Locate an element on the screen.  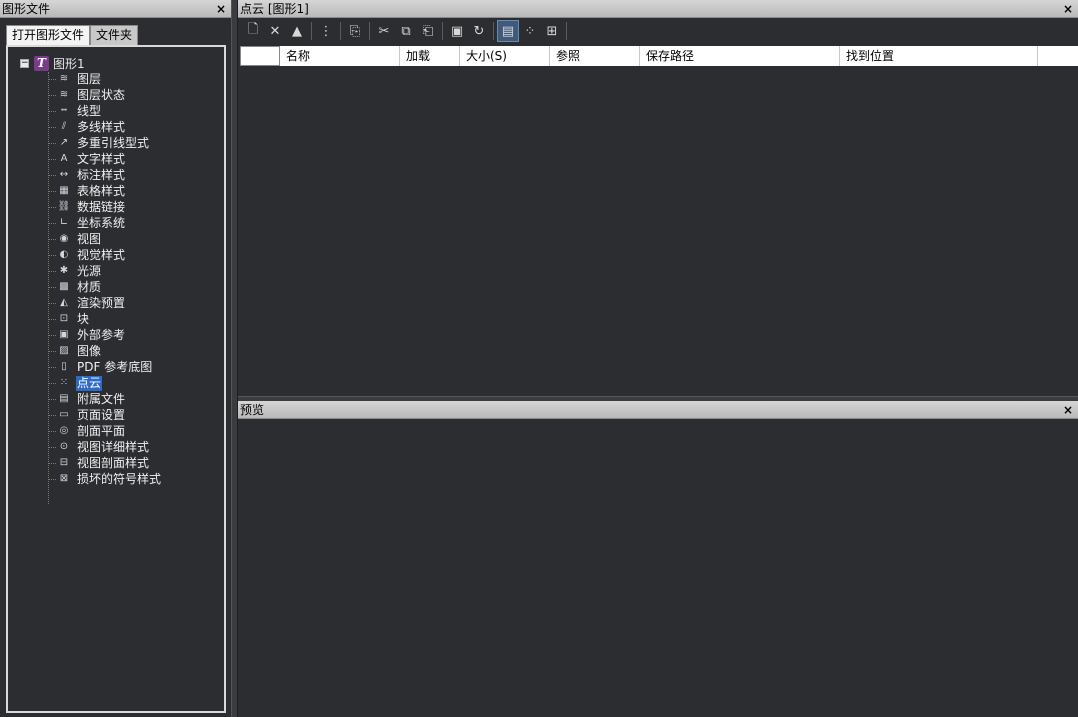
multiline-style-icon: ⫽ is located at coordinates (64, 126).